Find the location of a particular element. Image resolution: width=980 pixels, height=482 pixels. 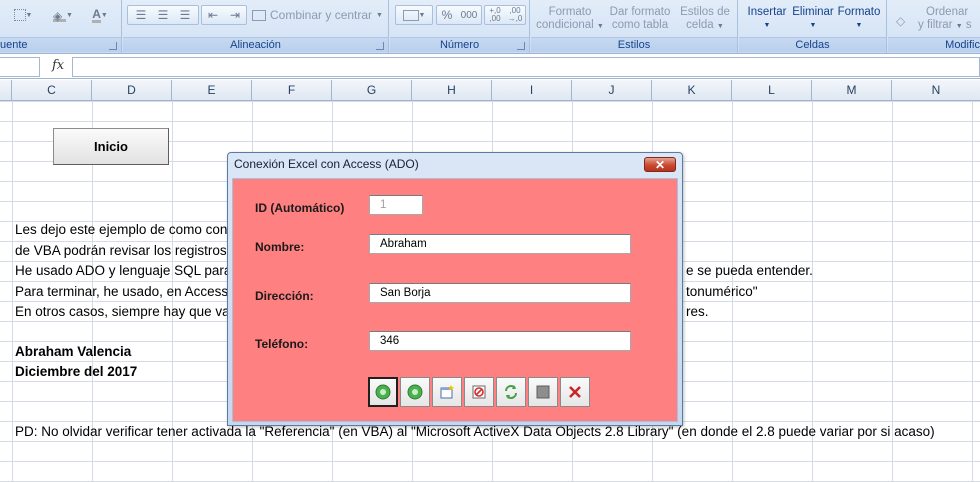

font-group-label: uente is located at coordinates (60, 44).